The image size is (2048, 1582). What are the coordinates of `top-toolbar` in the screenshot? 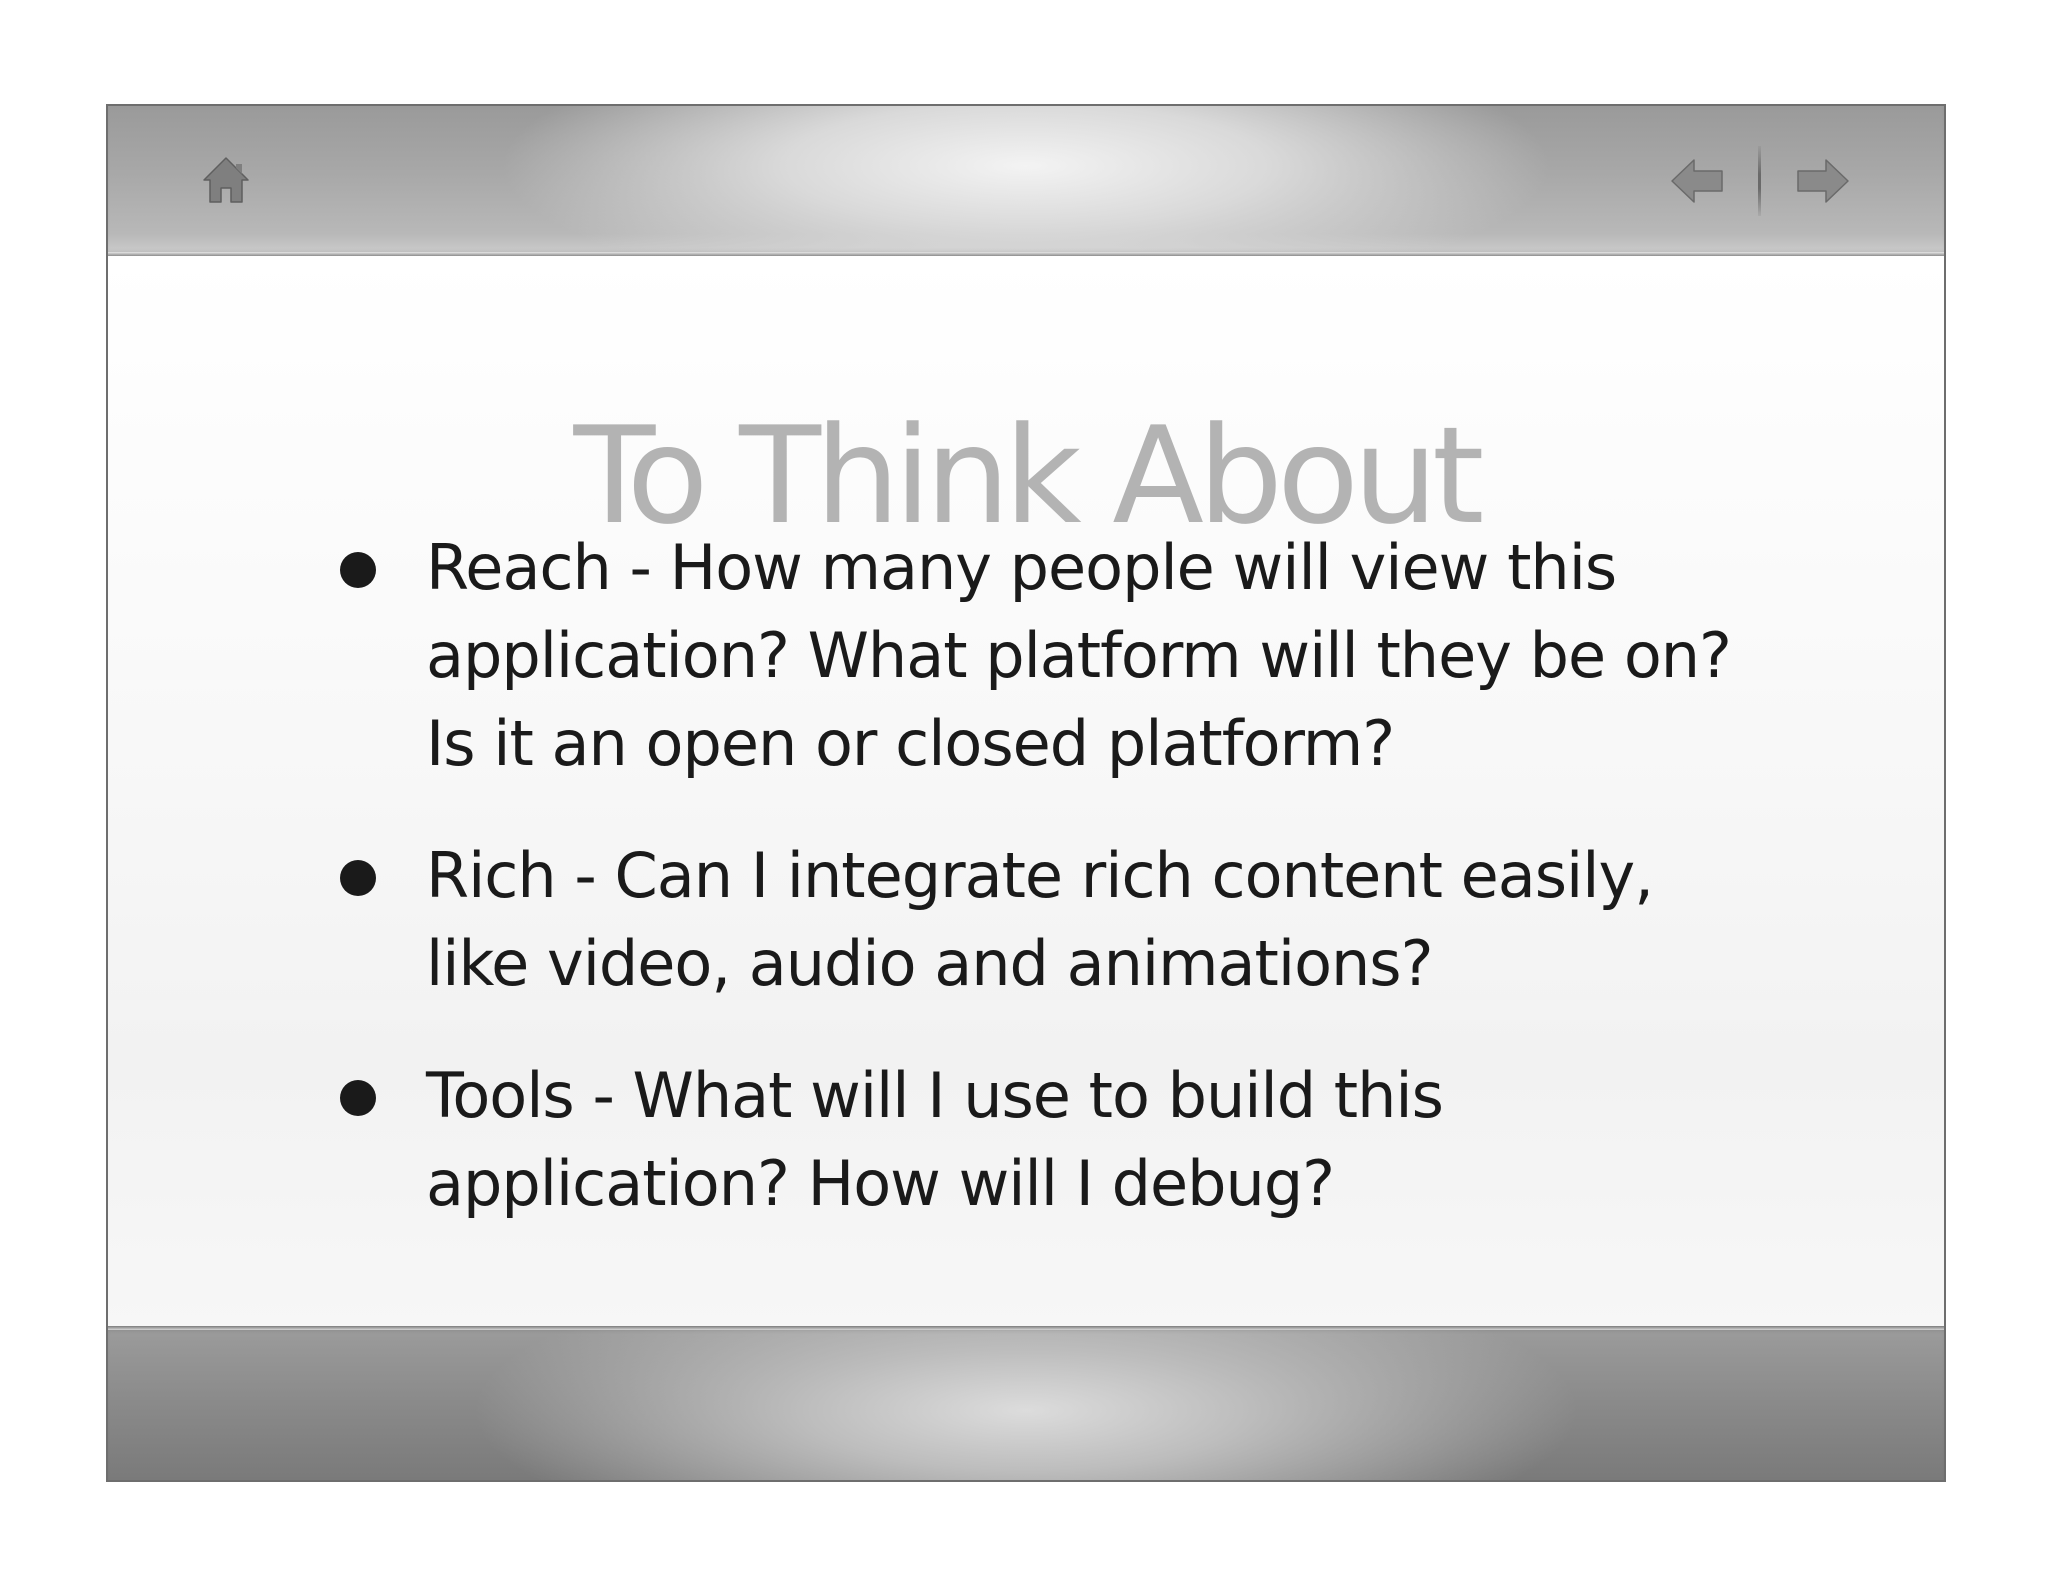 It's located at (1026, 181).